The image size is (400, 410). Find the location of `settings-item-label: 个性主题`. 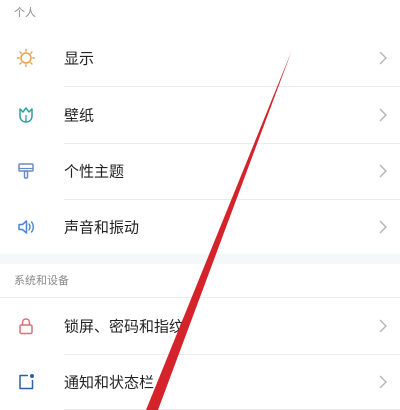

settings-item-label: 个性主题 is located at coordinates (94, 171).